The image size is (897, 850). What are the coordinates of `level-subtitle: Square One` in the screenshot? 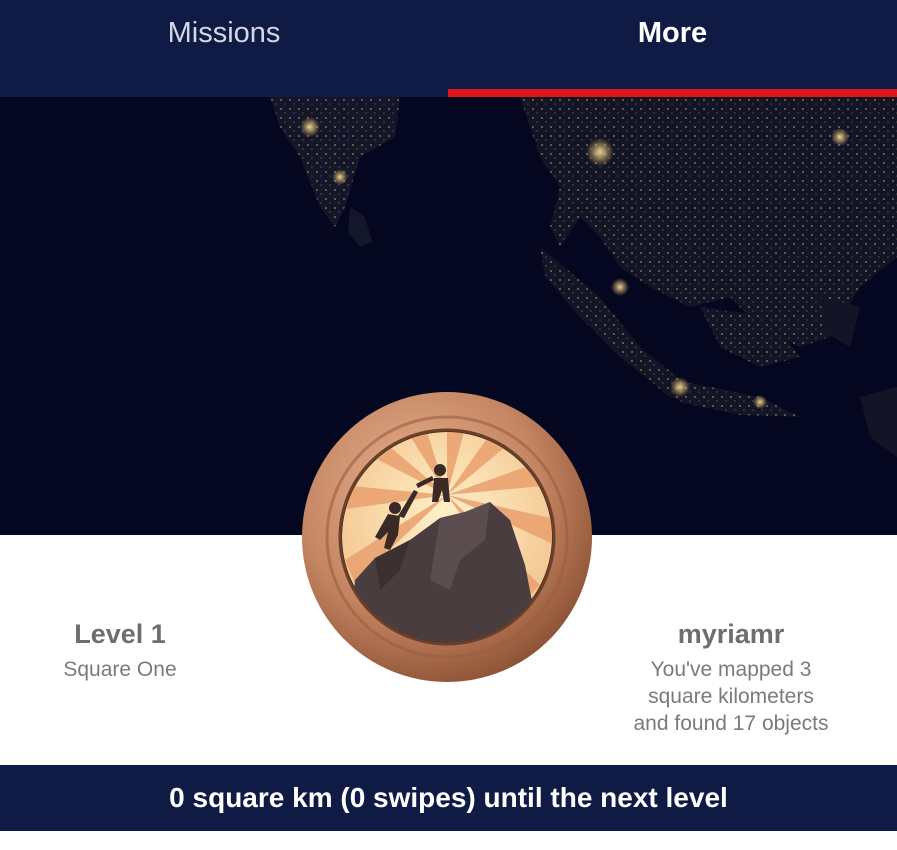 It's located at (120, 669).